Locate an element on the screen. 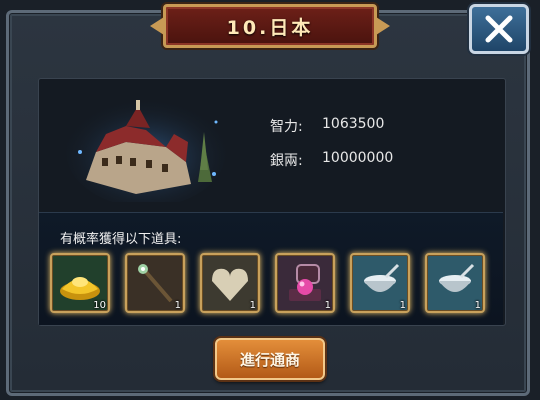  stat-intelligence: 智力: 1063500 is located at coordinates (331, 133).